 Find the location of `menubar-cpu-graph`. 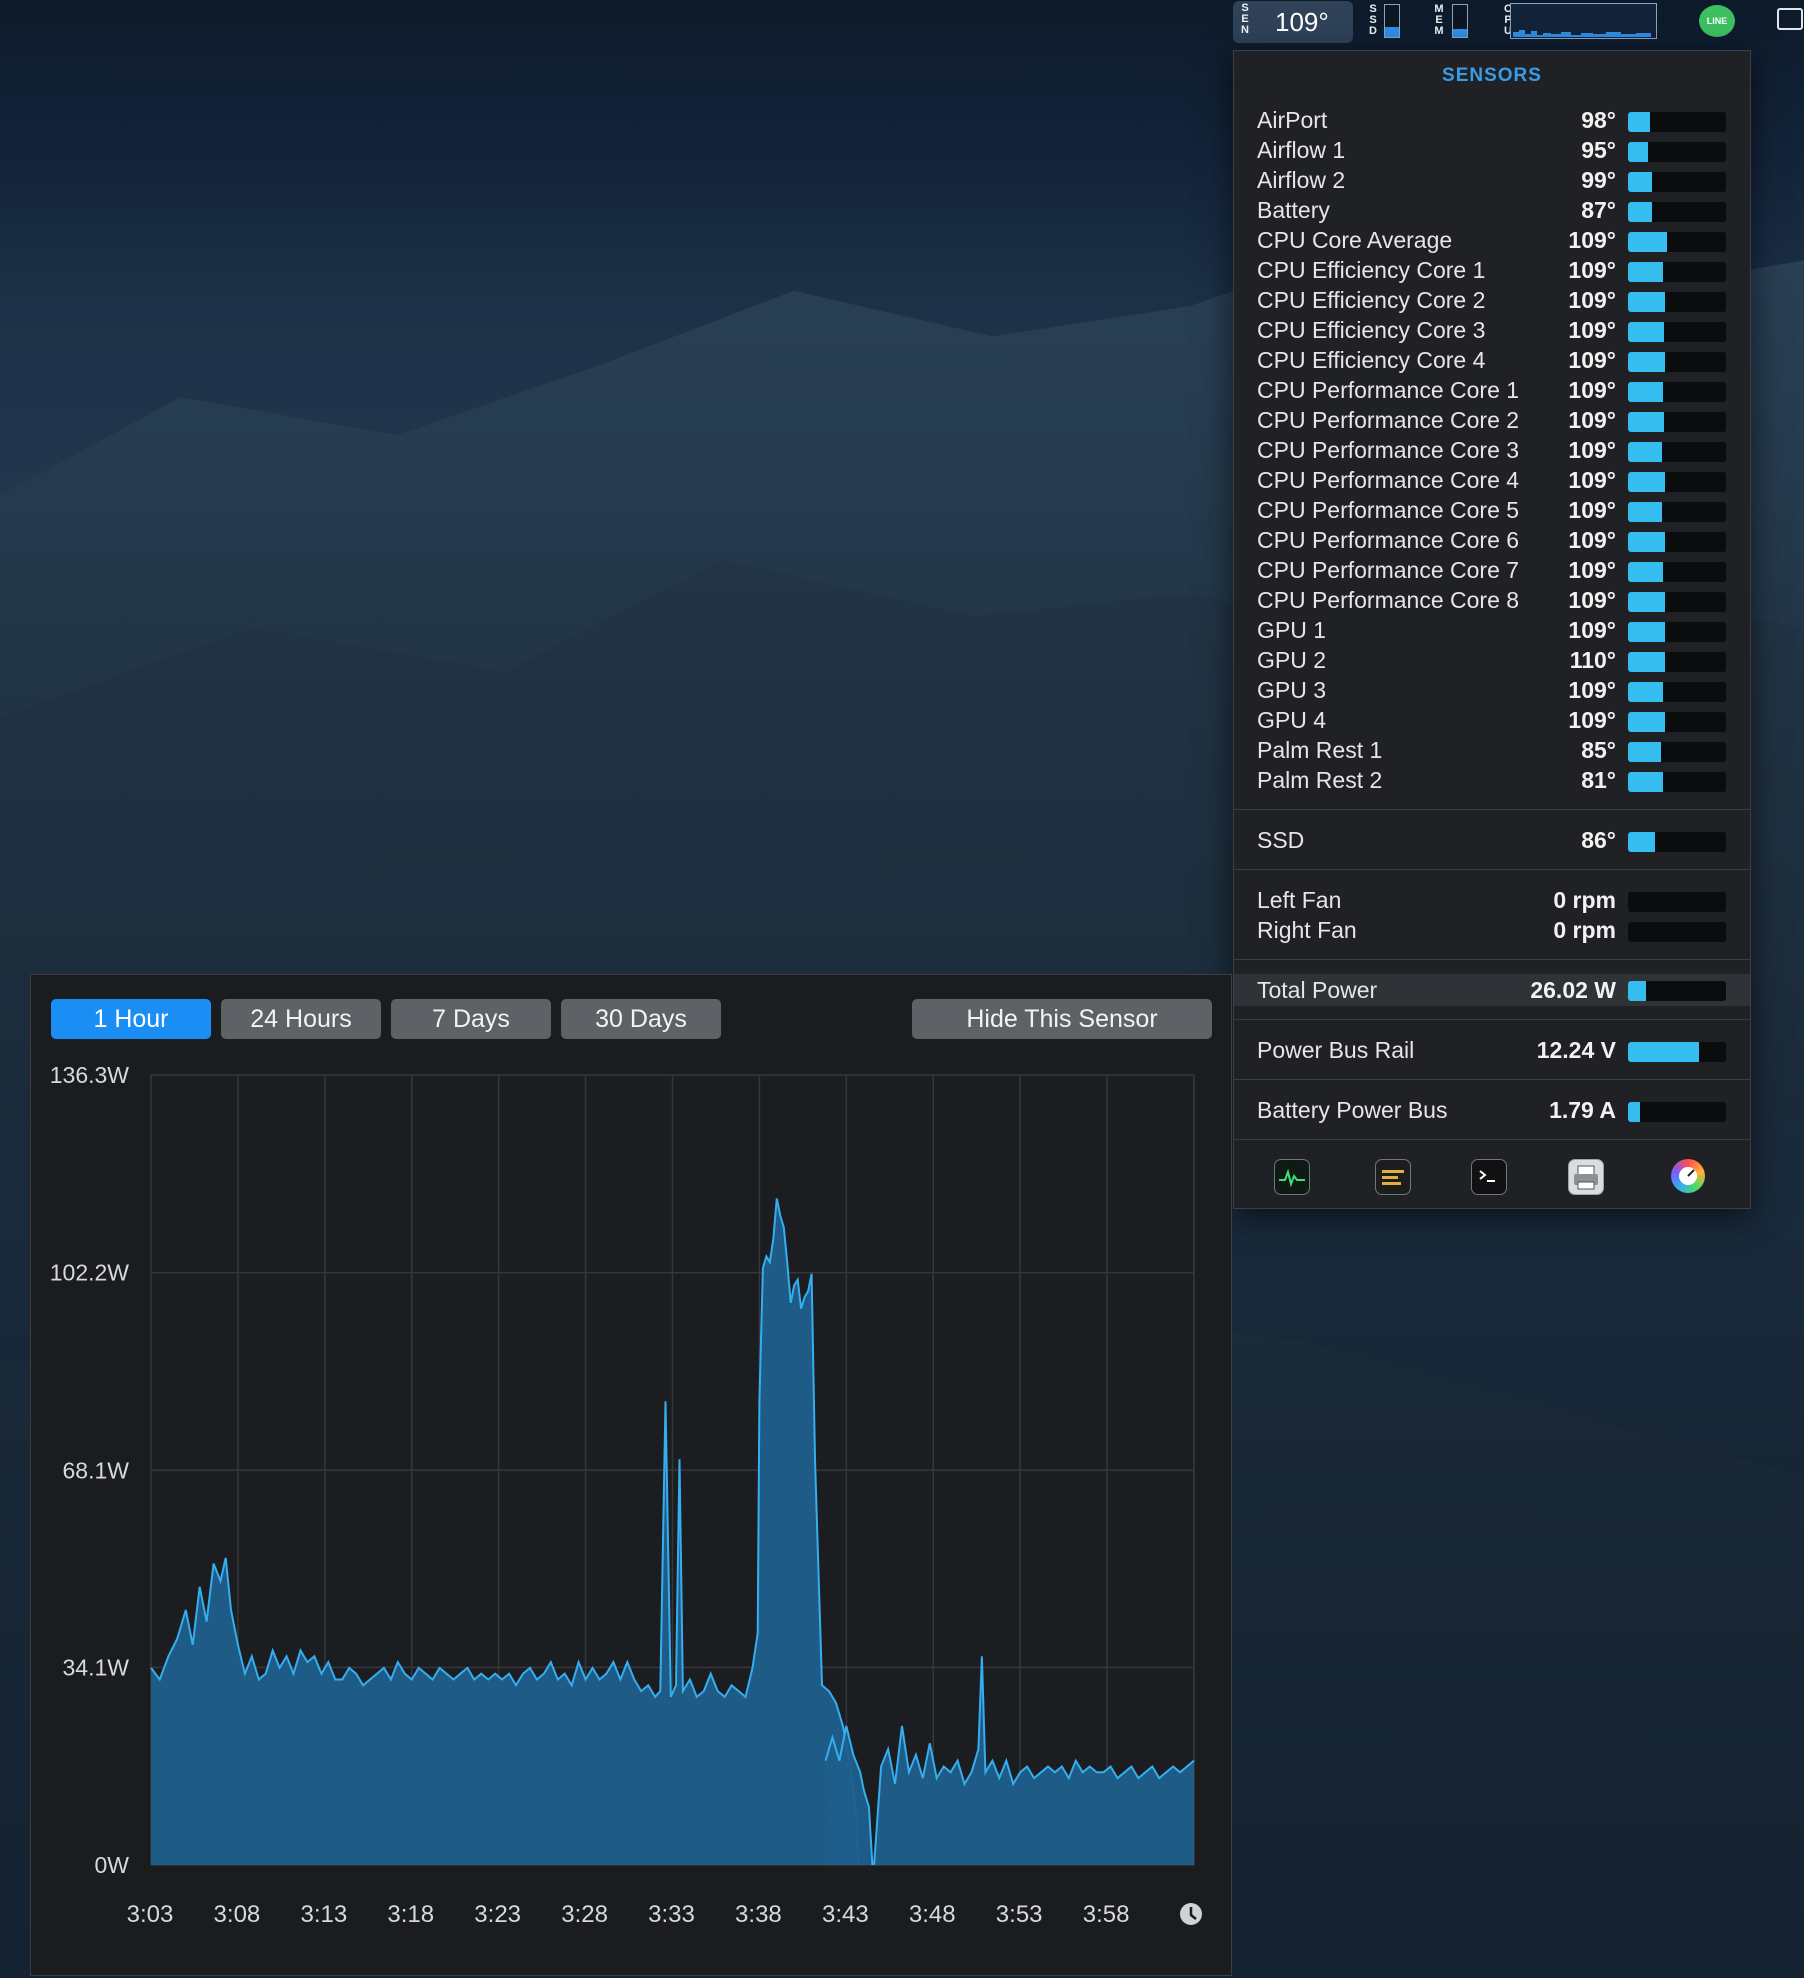

menubar-cpu-graph is located at coordinates (1583, 21).